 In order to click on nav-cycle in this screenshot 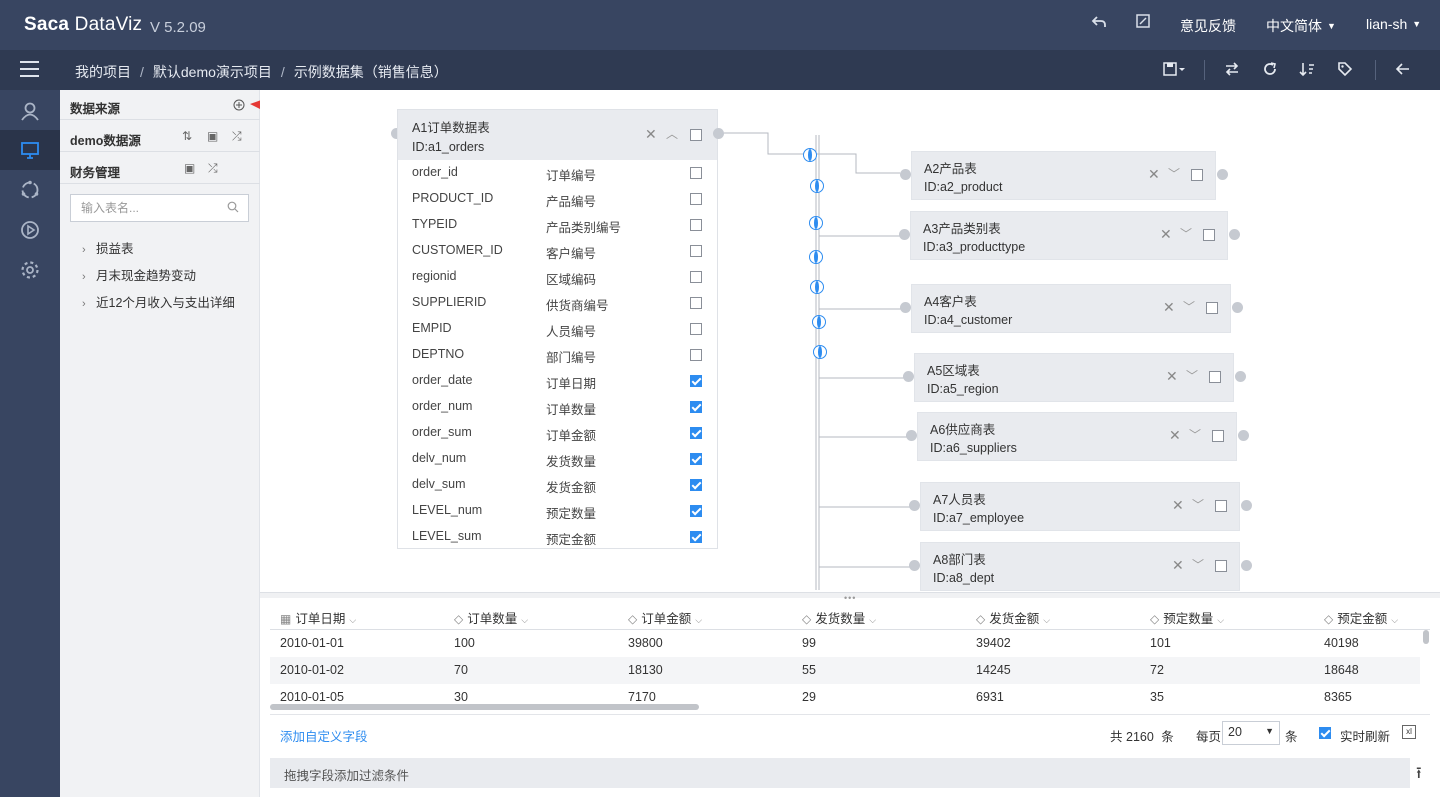, I will do `click(30, 190)`.